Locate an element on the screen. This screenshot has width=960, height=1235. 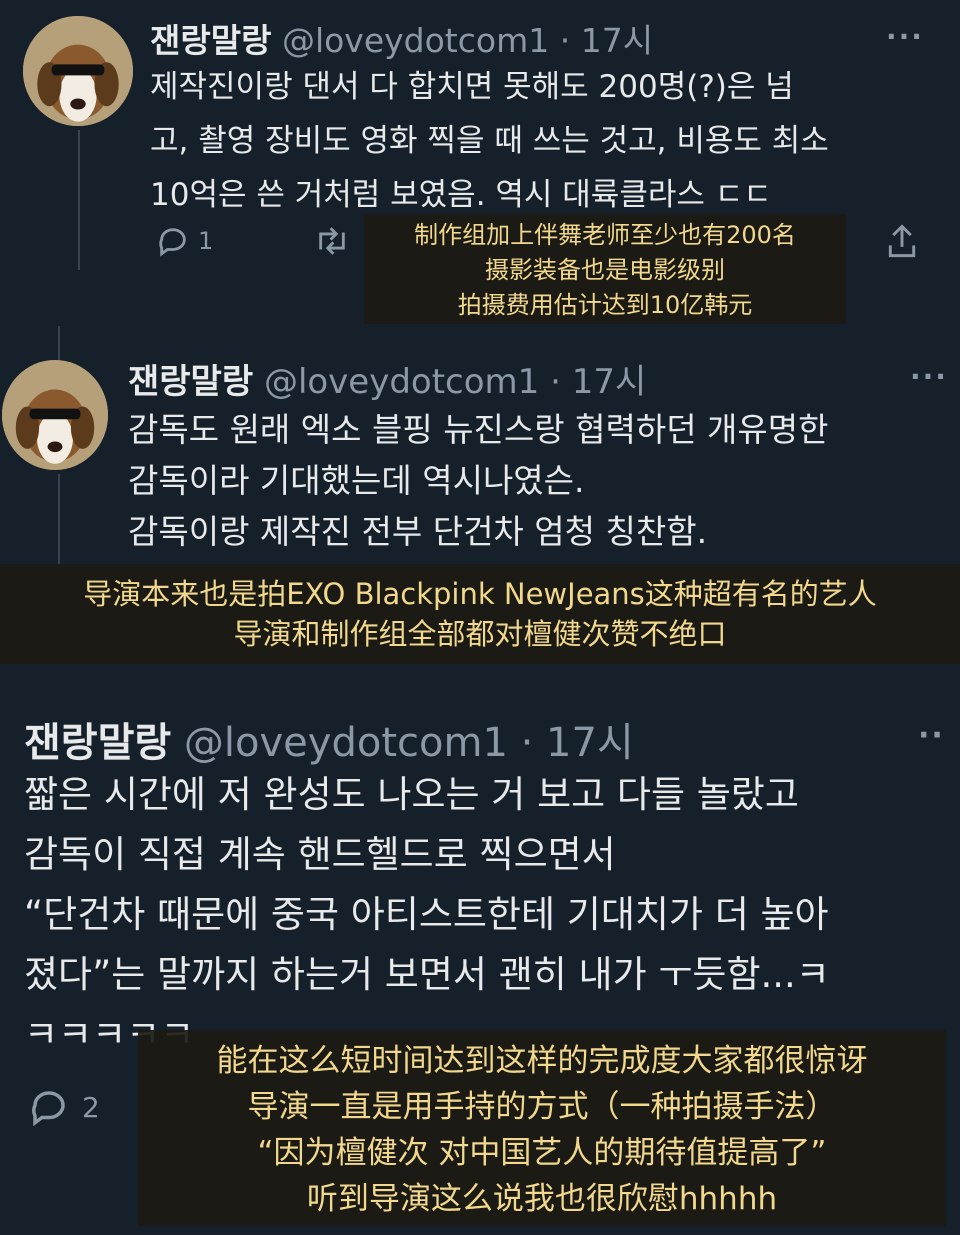
translation-line: 制作组加上伴舞老师至少也有200名 is located at coordinates (605, 235).